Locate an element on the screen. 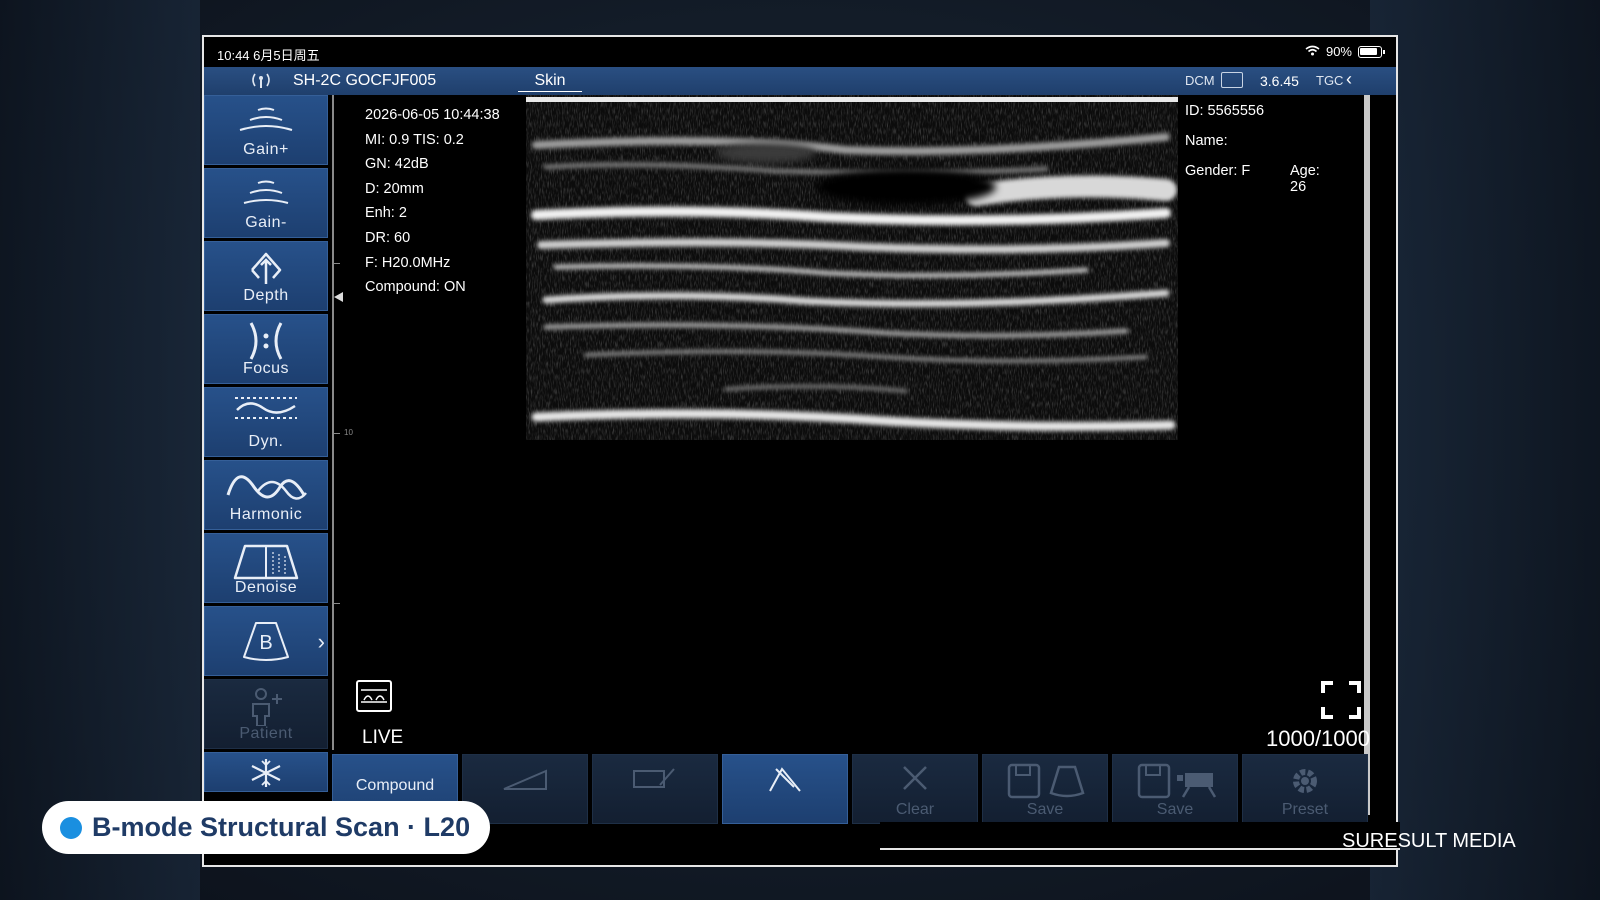 This screenshot has width=1600, height=900. gain-up-label: Gain+ is located at coordinates (266, 149).